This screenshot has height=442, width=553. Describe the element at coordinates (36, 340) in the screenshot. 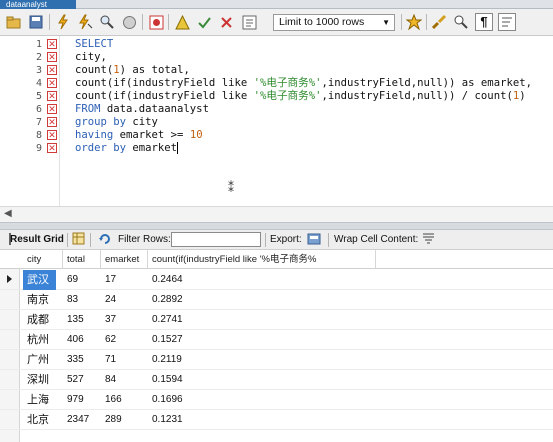

I see `cell-city: 杭州` at that location.